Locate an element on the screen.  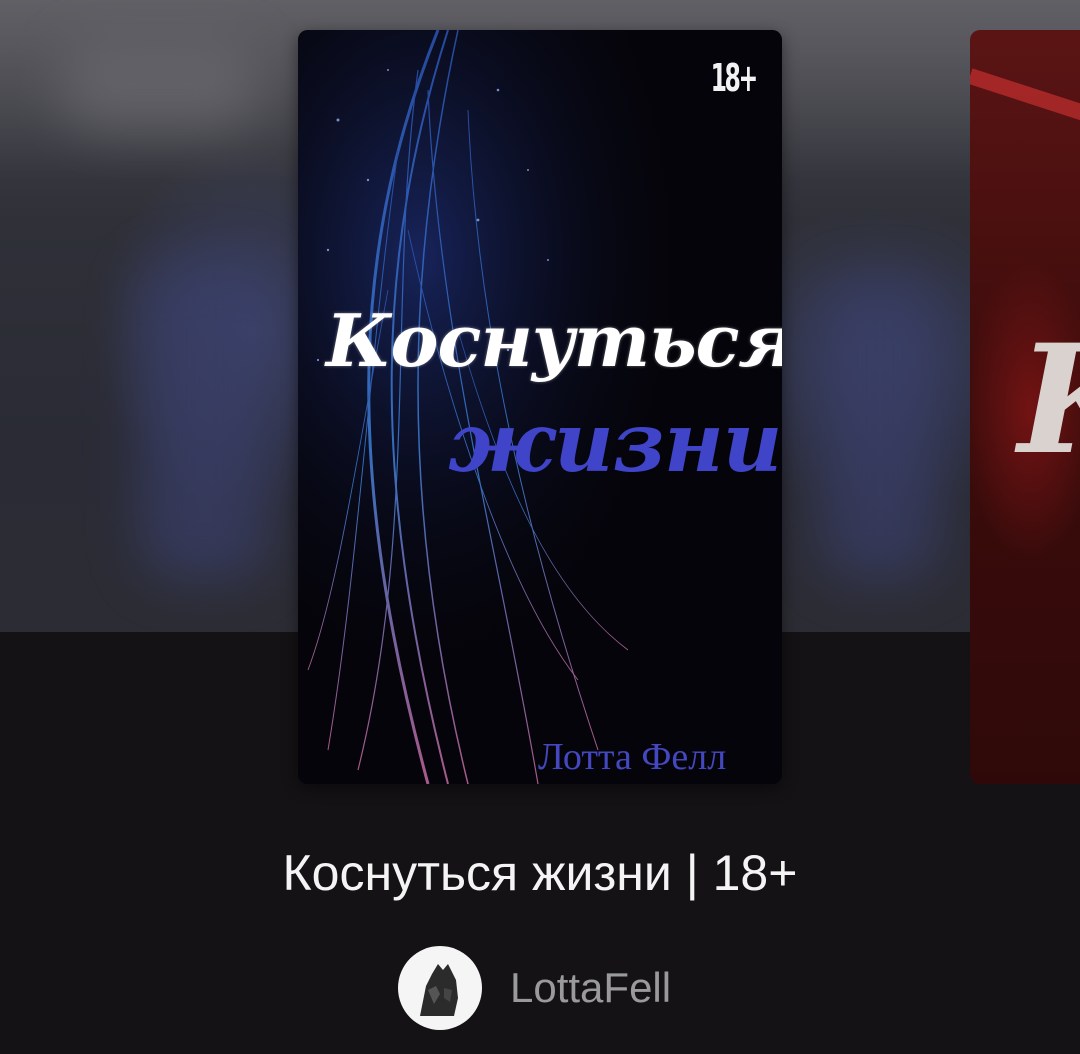
cover-author-name: Лотта Фелл is located at coordinates (632, 757).